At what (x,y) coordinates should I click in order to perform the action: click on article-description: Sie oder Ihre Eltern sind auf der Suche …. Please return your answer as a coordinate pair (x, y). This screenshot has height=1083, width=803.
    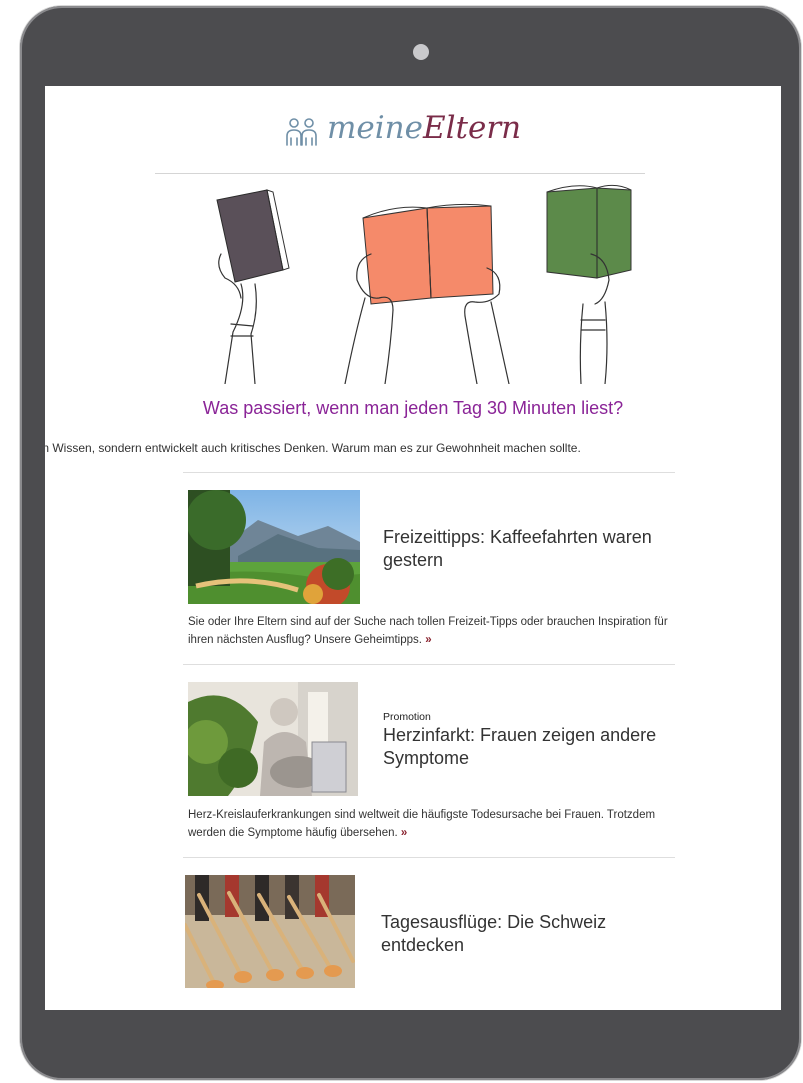
    Looking at the image, I should click on (428, 631).